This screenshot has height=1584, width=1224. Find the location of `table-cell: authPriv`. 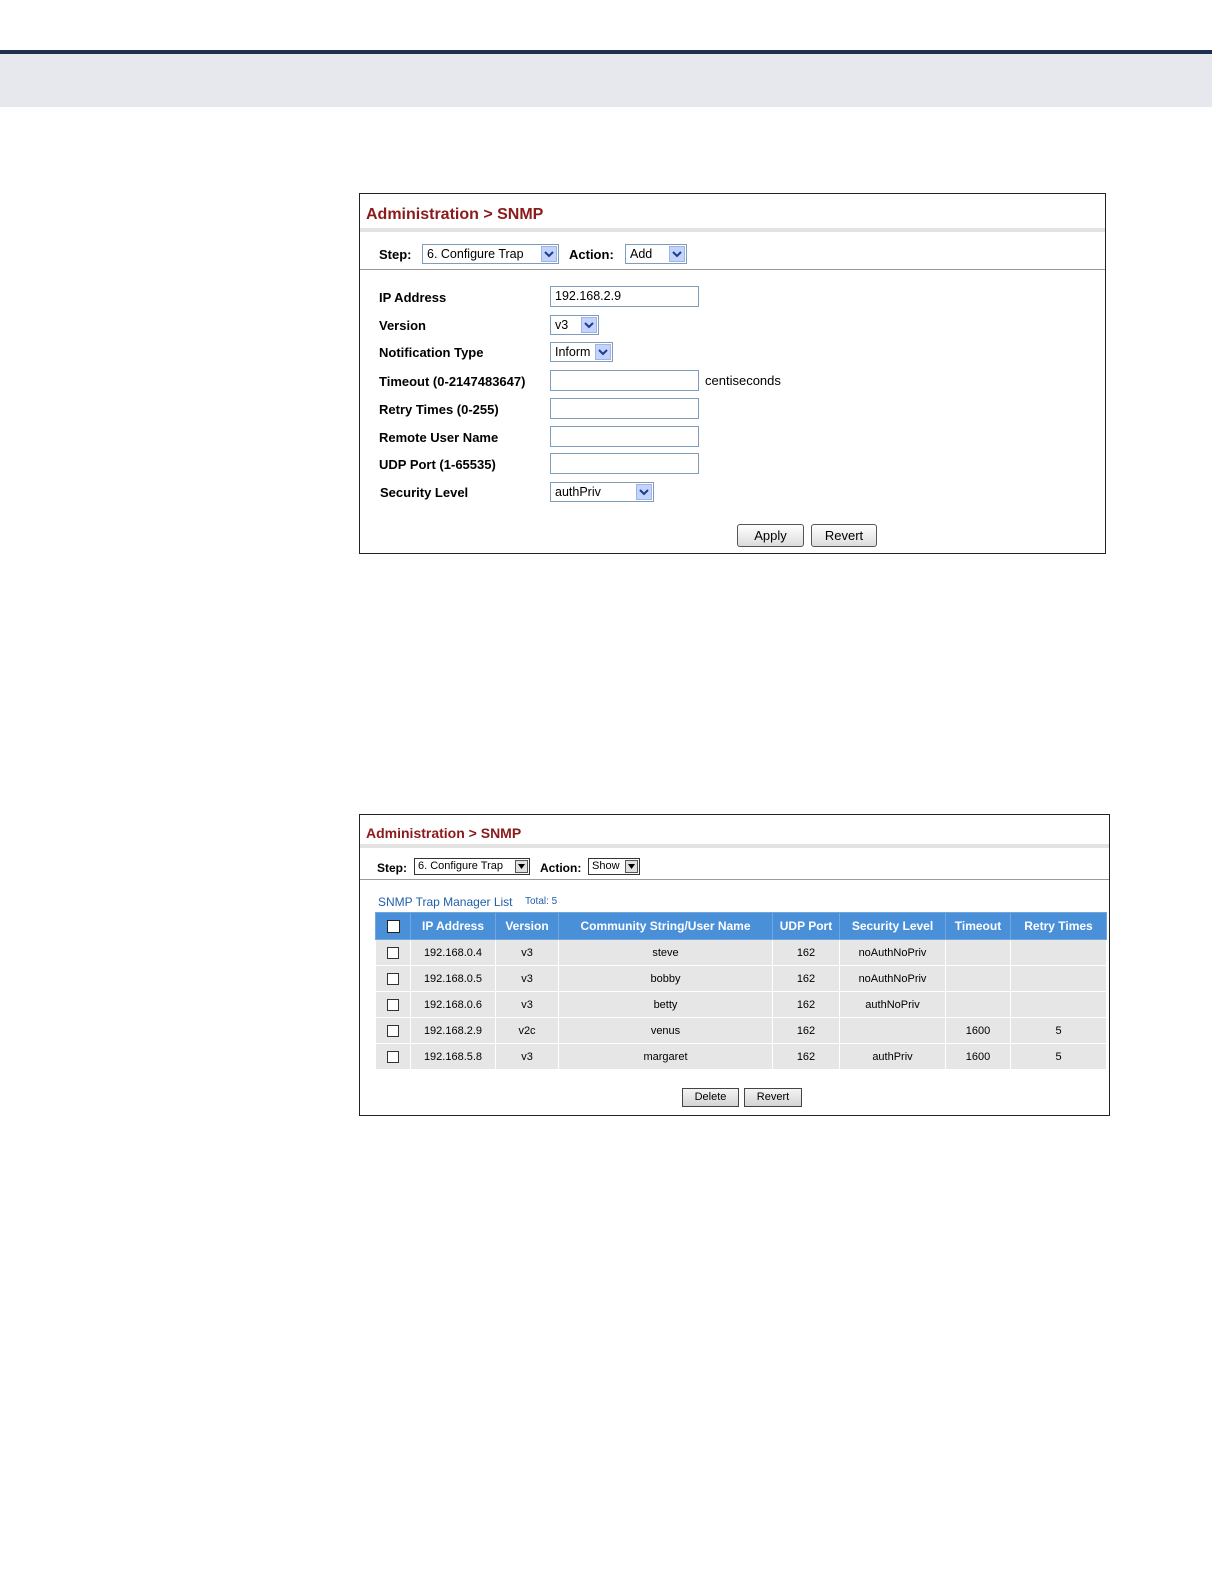

table-cell: authPriv is located at coordinates (892, 1056).